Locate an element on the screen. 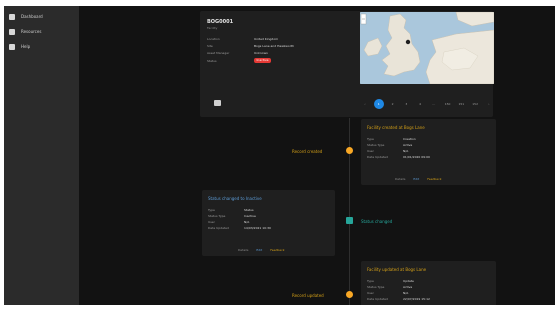  pagination-page-4: 4 is located at coordinates (420, 104).